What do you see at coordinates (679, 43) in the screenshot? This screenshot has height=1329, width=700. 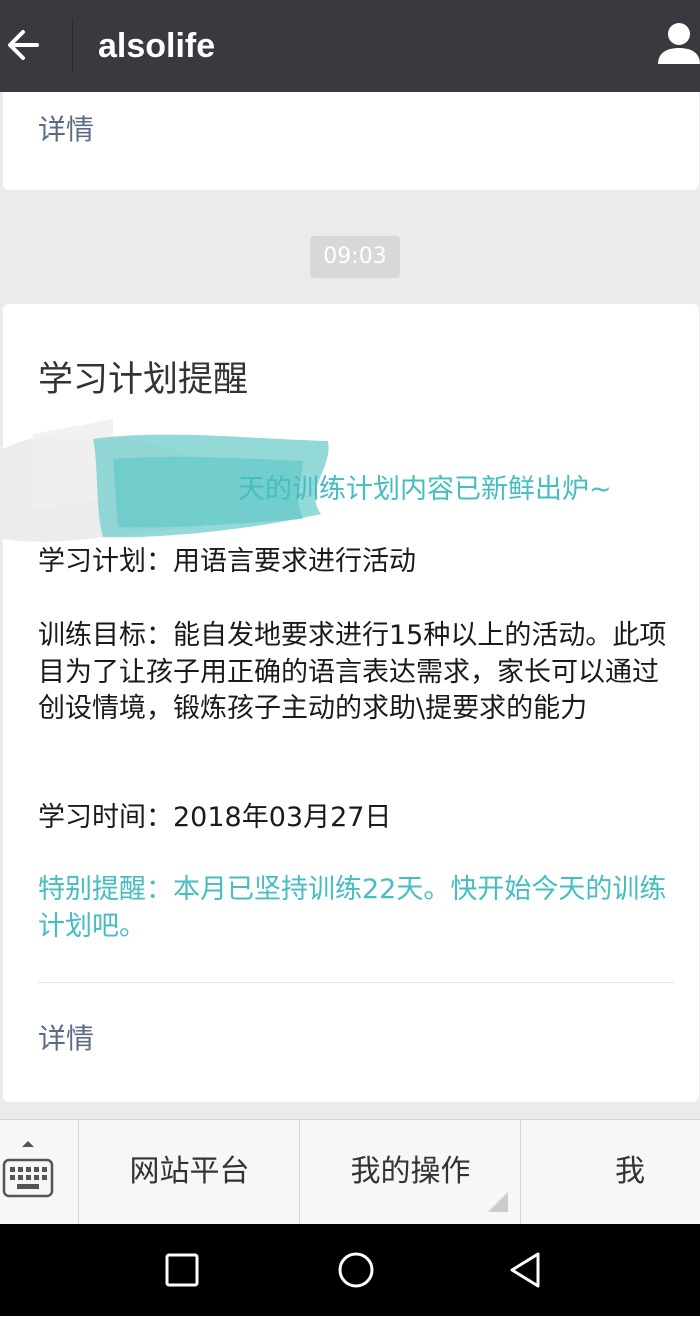 I see `person-icon` at bounding box center [679, 43].